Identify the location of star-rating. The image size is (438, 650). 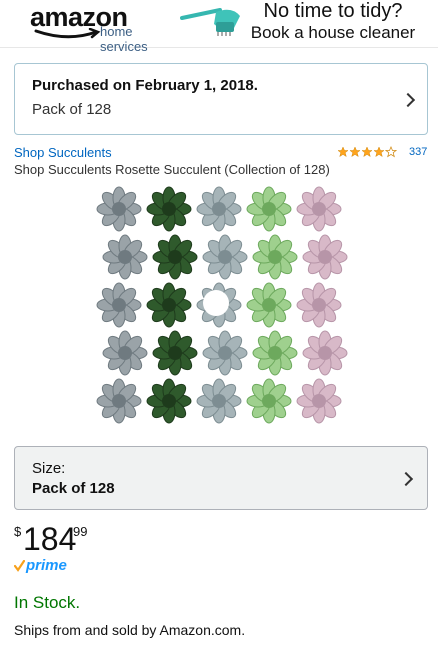
(367, 152).